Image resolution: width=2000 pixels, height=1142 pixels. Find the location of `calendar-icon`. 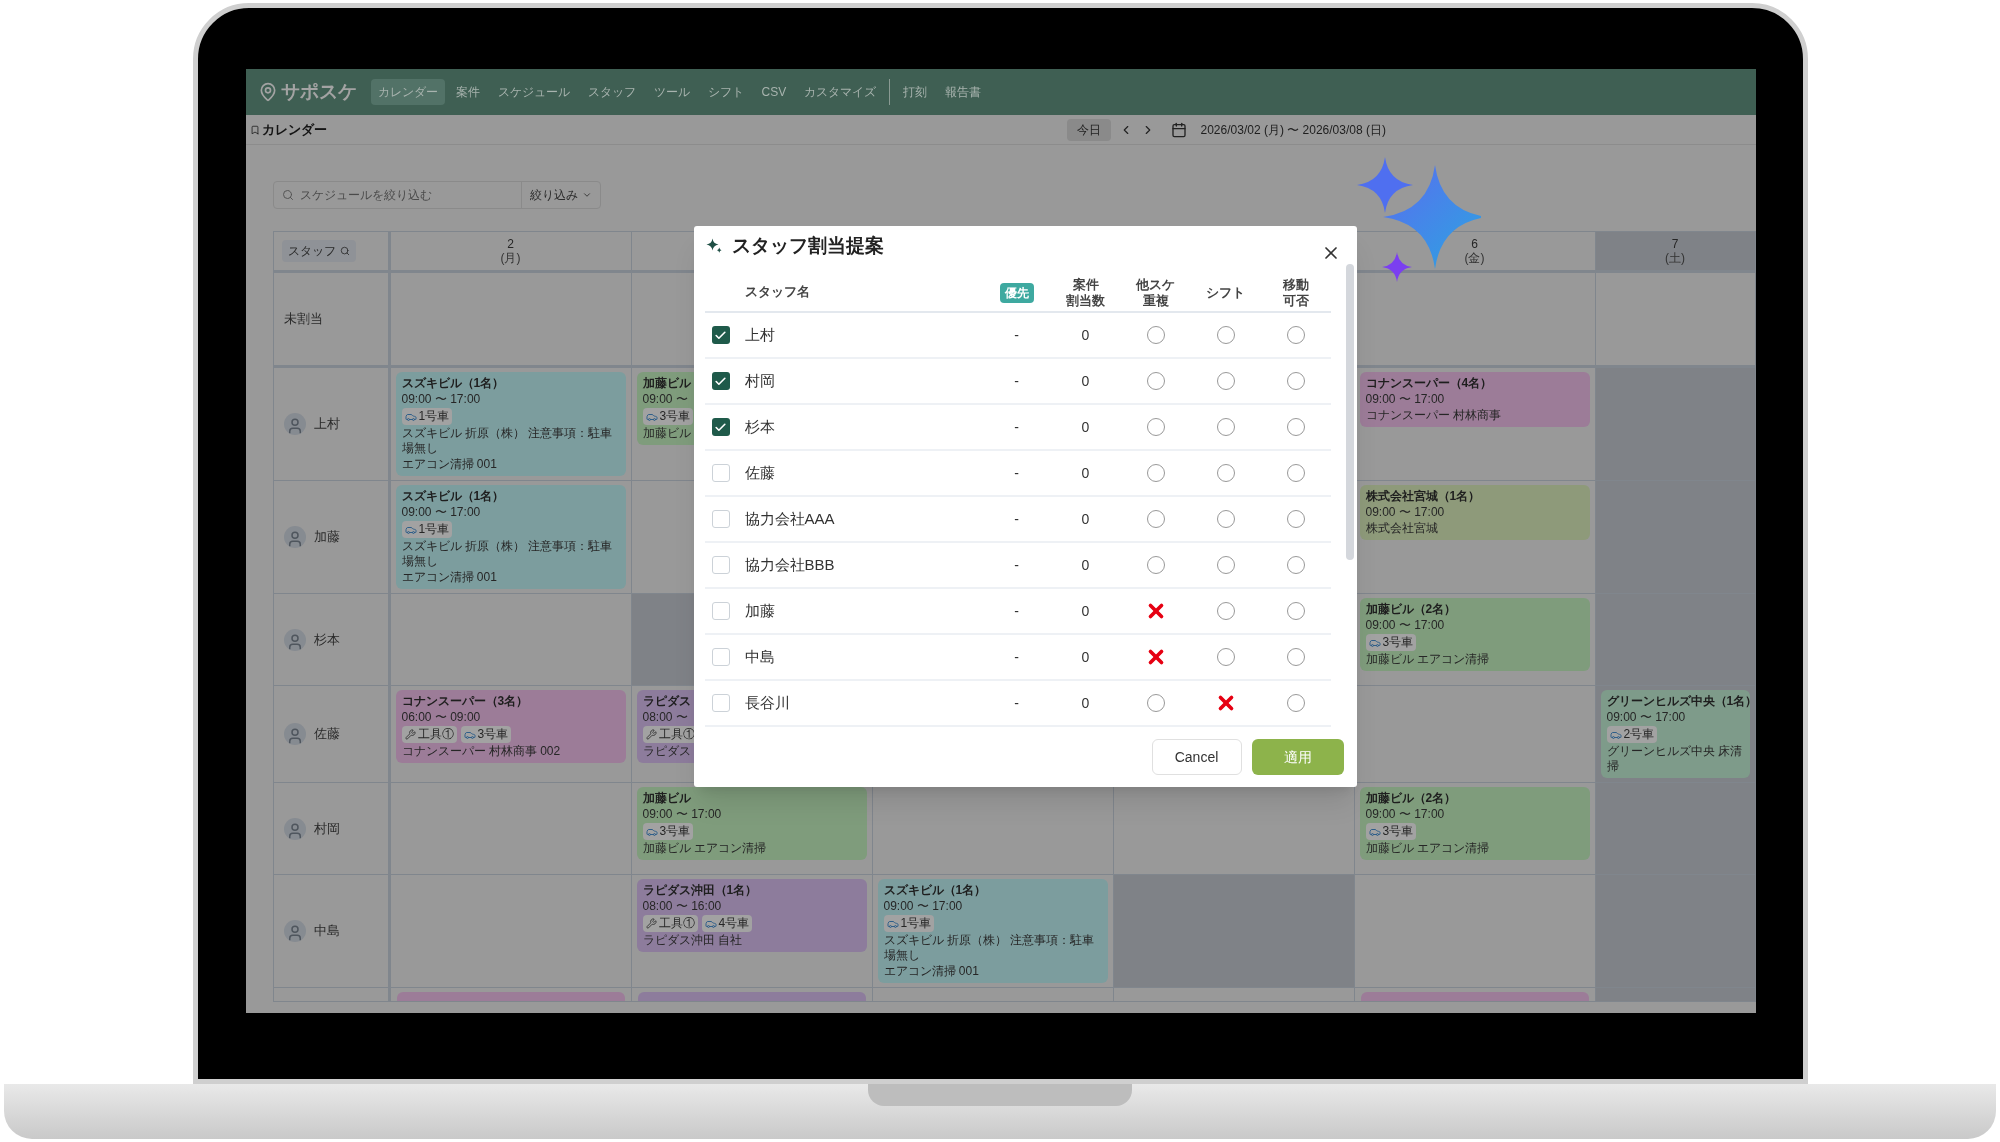

calendar-icon is located at coordinates (1178, 129).